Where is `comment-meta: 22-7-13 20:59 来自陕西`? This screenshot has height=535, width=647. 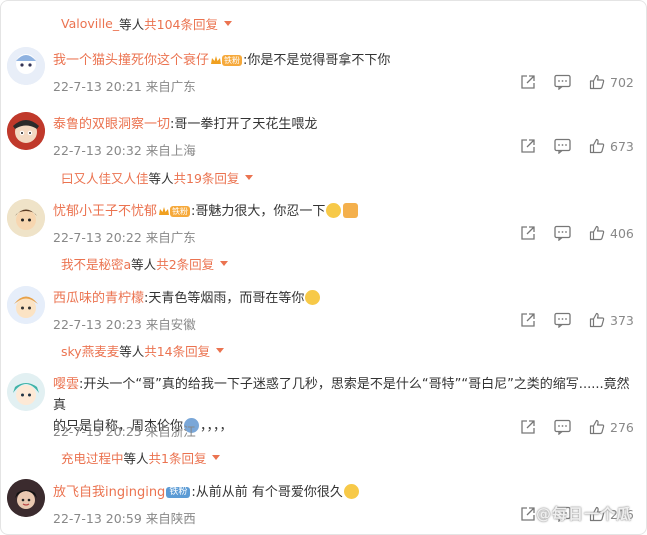
comment-meta: 22-7-13 20:59 来自陕西 is located at coordinates (124, 518).